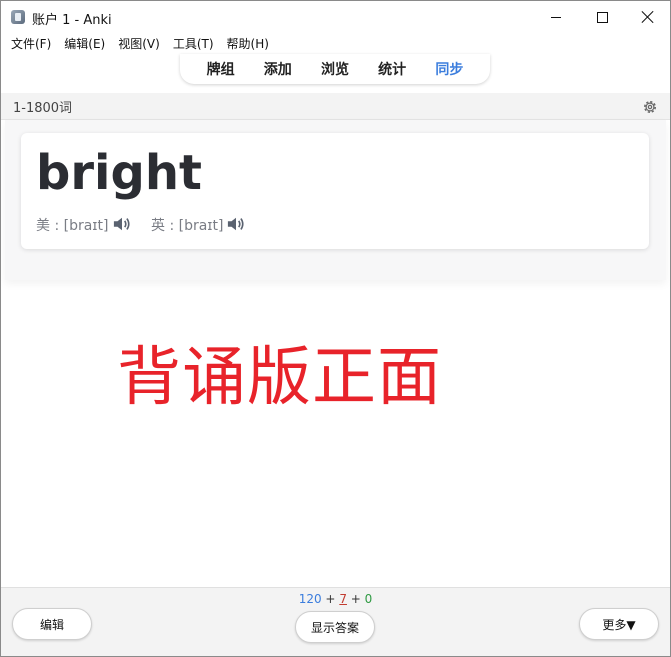  Describe the element at coordinates (85, 44) in the screenshot. I see `menu-edit: 编辑(E)` at that location.